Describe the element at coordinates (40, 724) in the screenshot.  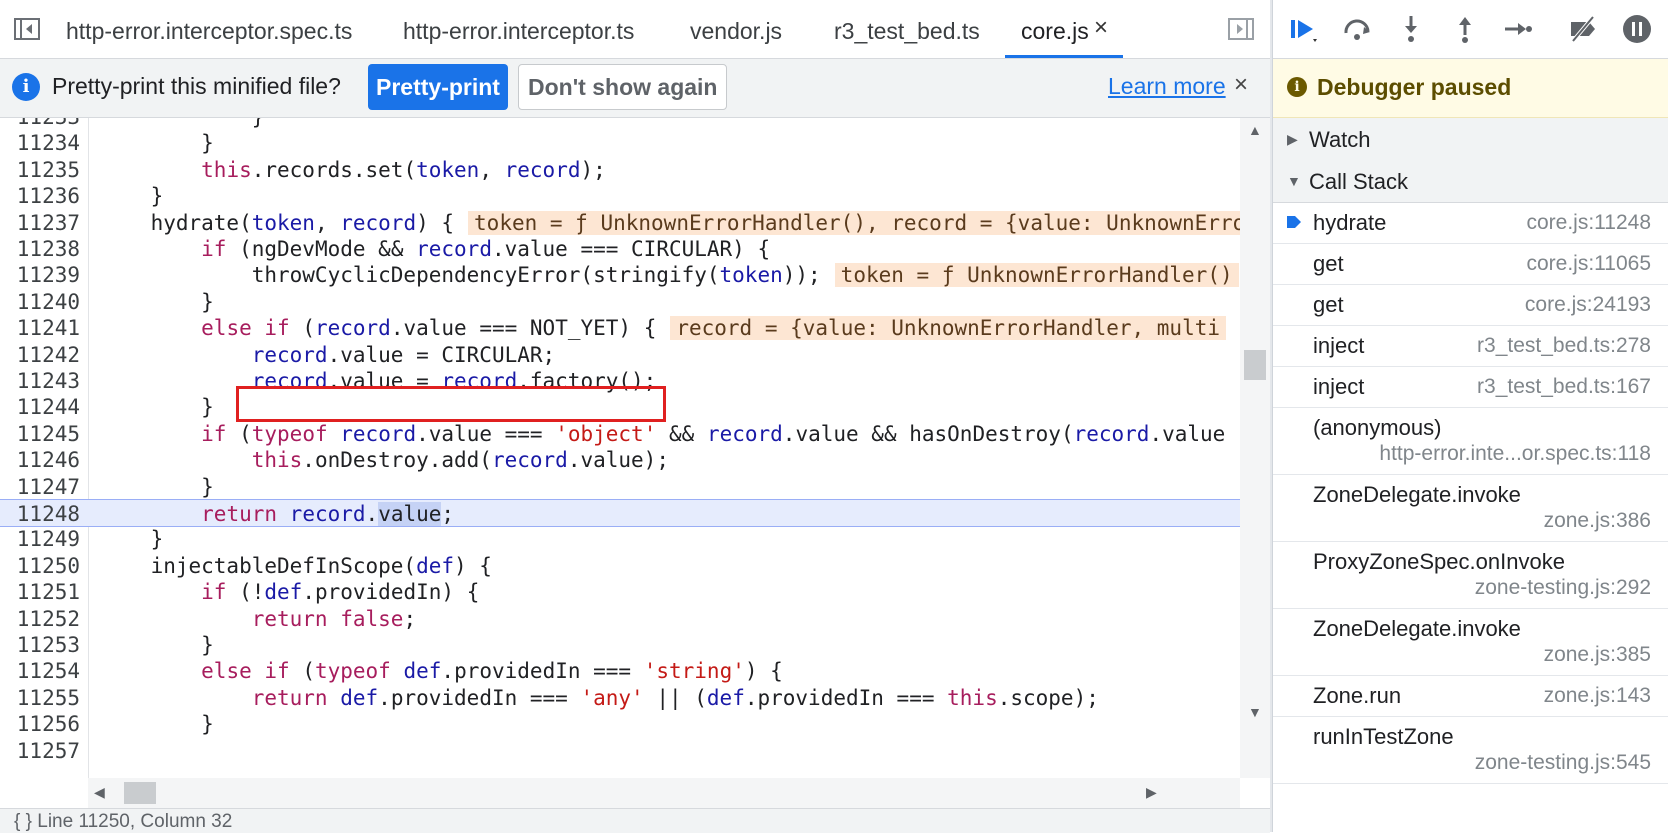
I see `line-number: 11256` at that location.